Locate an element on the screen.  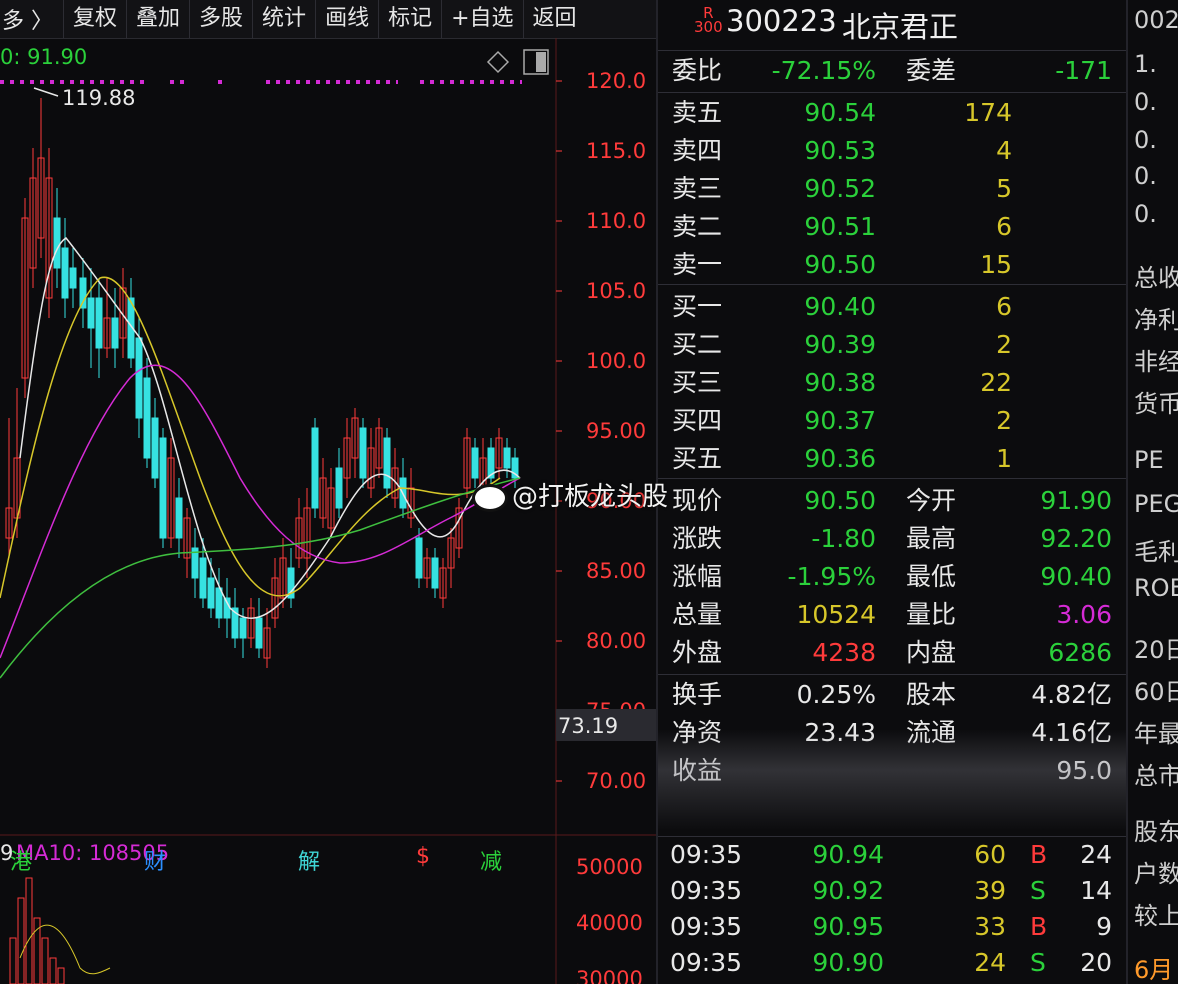
divider is located at coordinates (892, 478).